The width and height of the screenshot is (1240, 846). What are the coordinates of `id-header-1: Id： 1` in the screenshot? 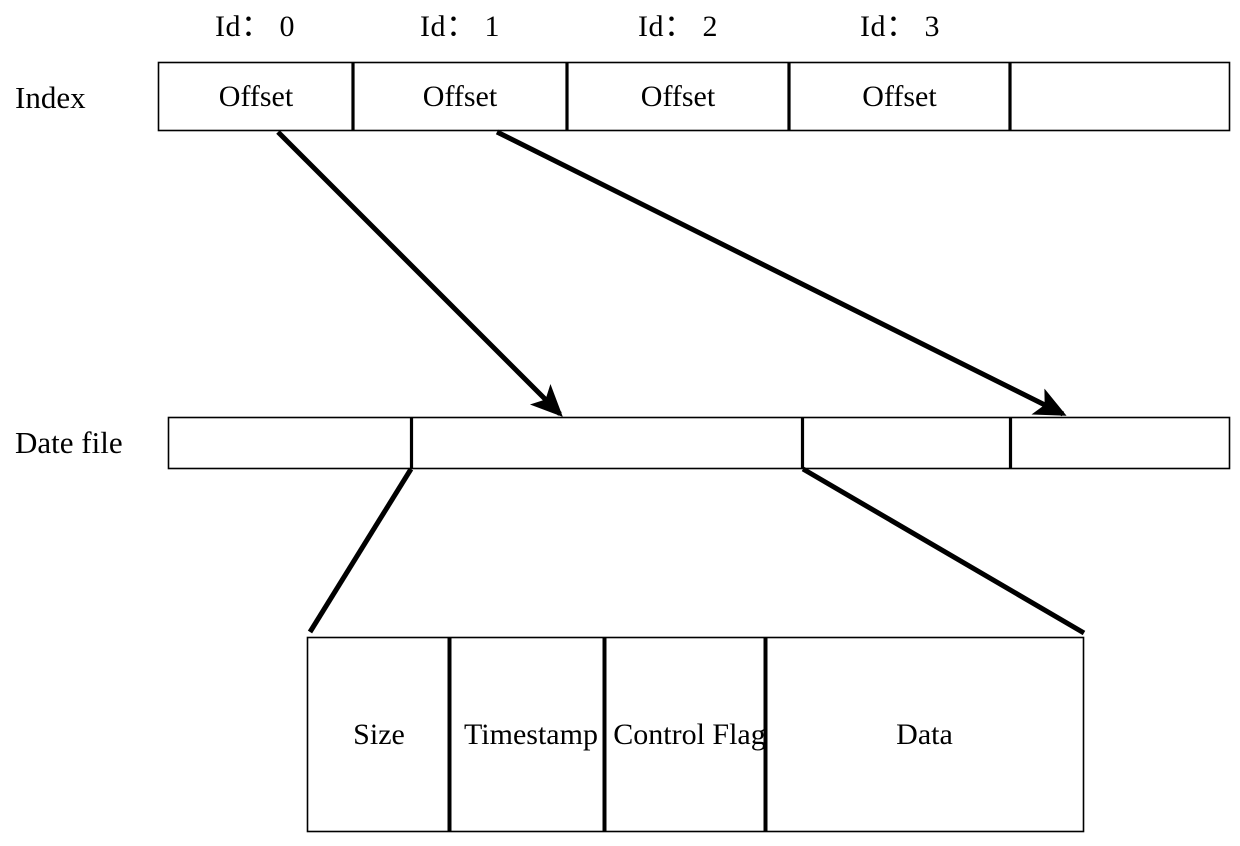 It's located at (460, 26).